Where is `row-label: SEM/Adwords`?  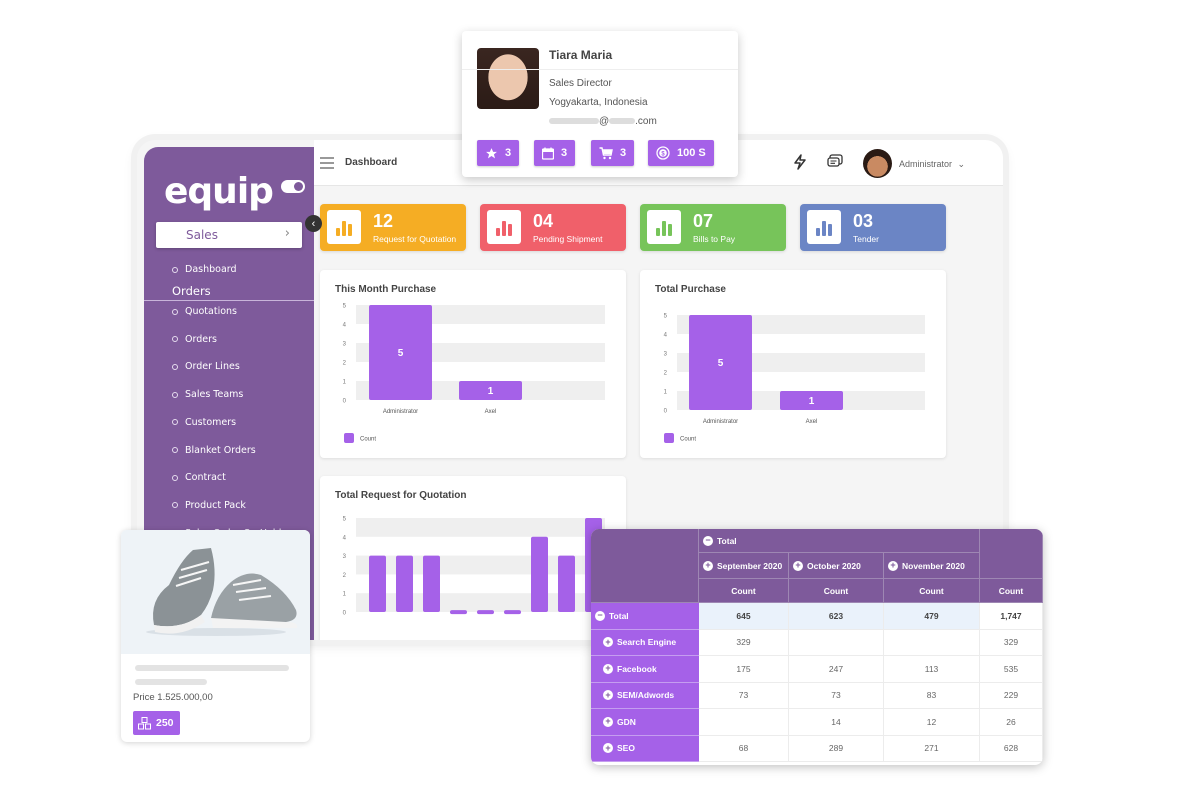
row-label: SEM/Adwords is located at coordinates (646, 695).